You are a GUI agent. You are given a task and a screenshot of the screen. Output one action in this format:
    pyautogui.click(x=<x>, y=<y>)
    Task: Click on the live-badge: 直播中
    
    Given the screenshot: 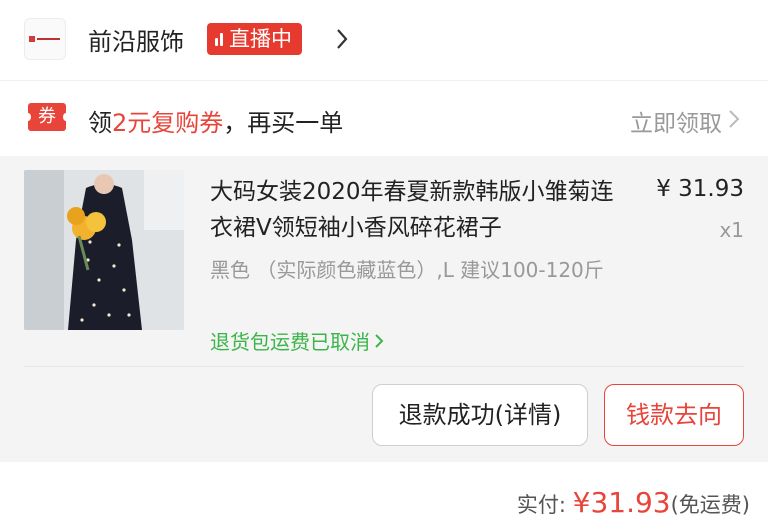 What is the action you would take?
    pyautogui.click(x=254, y=39)
    